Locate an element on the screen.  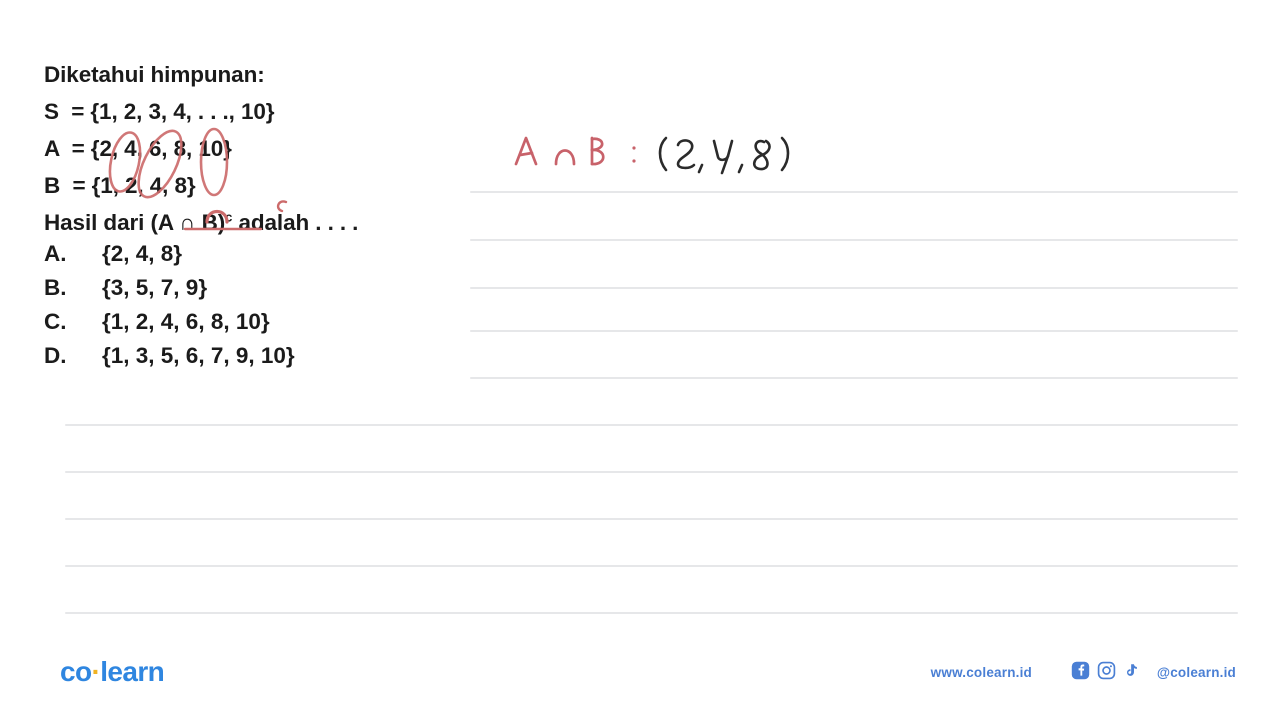
handwritten-result-set is located at coordinates (724, 155).